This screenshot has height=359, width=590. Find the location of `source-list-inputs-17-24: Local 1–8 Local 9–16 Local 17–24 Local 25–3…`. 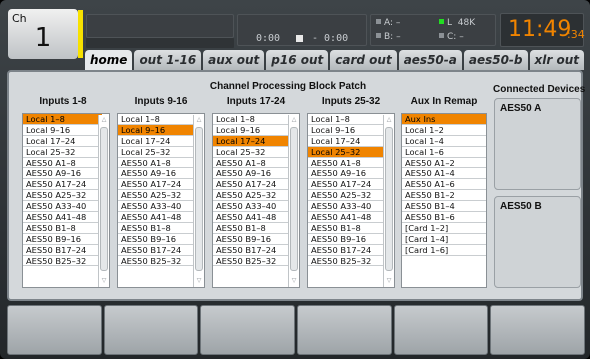

source-list-inputs-17-24: Local 1–8 Local 9–16 Local 17–24 Local 25–3… is located at coordinates (256, 200).